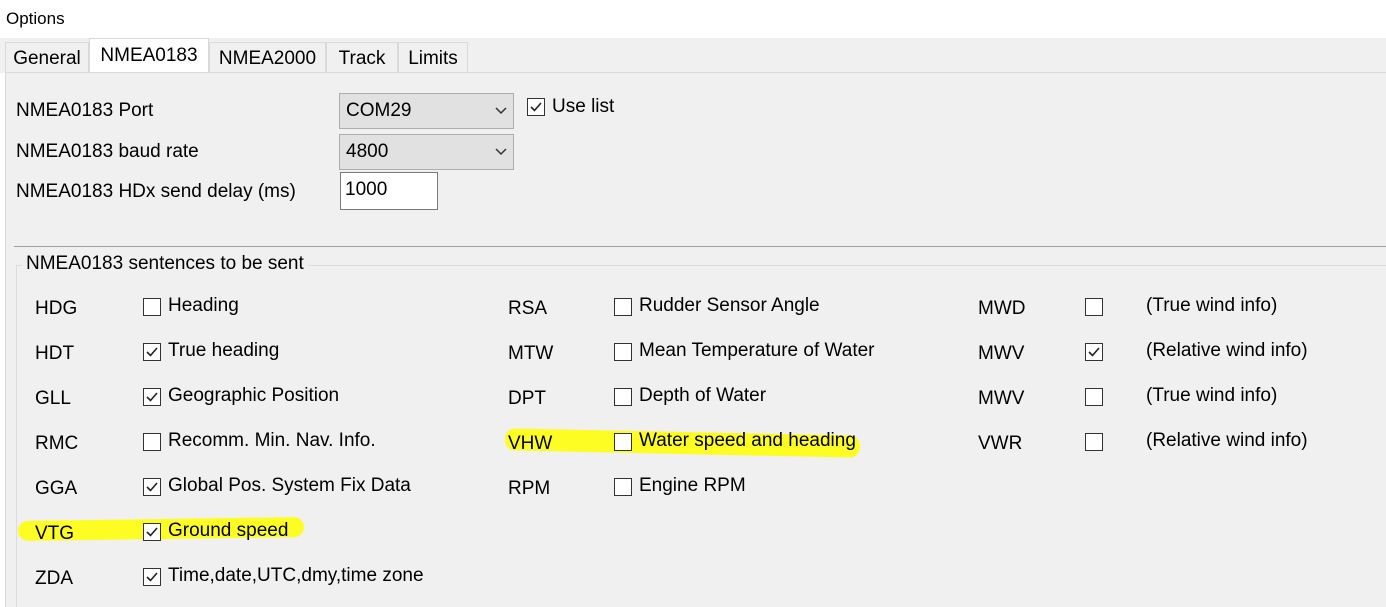 The width and height of the screenshot is (1386, 607). I want to click on tab-nmea2000: NMEA2000, so click(267, 57).